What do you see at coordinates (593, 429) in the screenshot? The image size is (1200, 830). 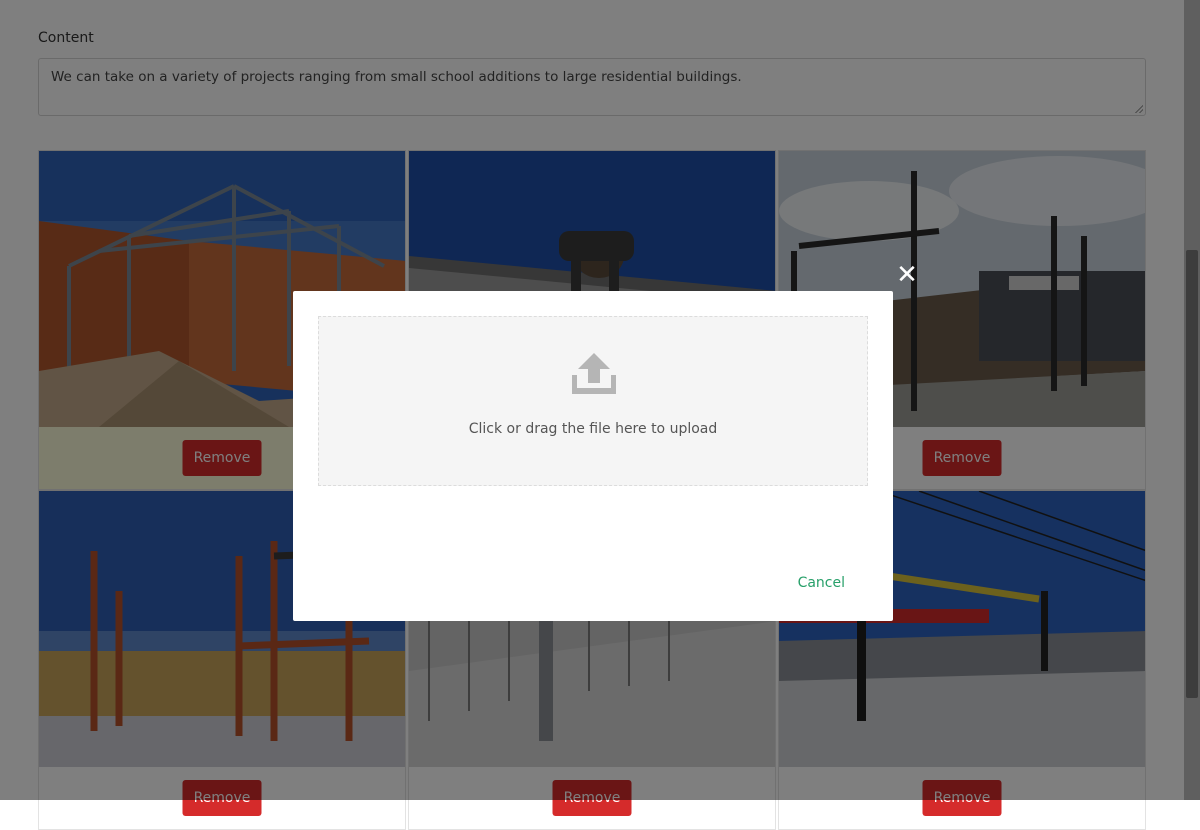 I see `dropzone-text: Click or drag the file here to upload` at bounding box center [593, 429].